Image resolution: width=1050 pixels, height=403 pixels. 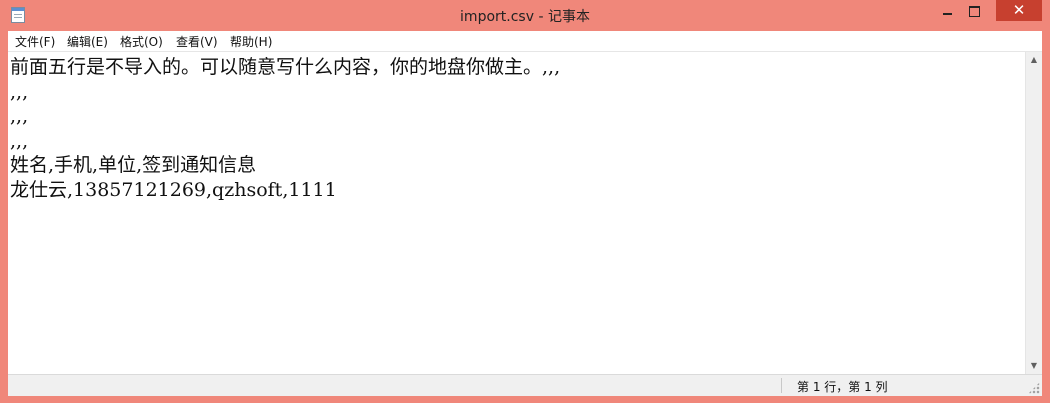 What do you see at coordinates (781, 385) in the screenshot?
I see `status-divider` at bounding box center [781, 385].